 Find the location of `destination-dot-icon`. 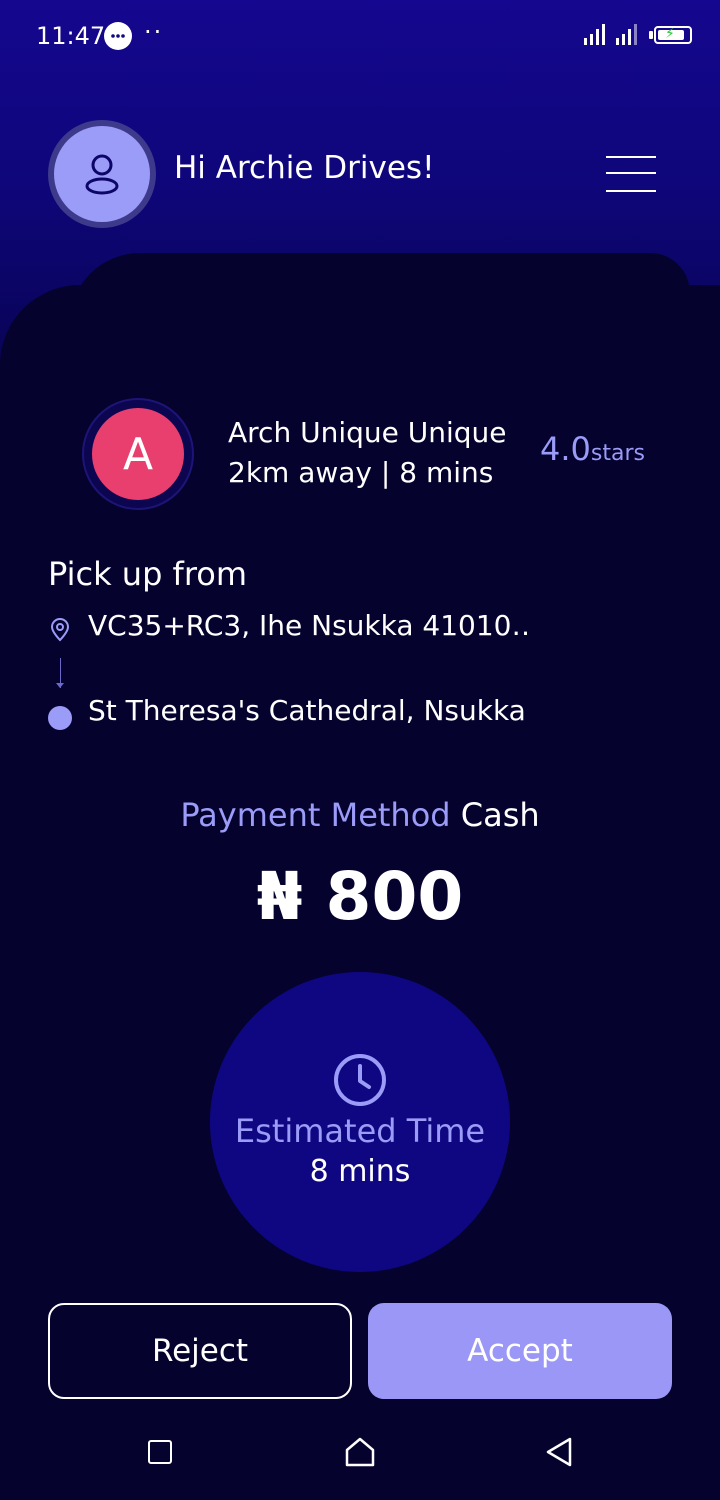

destination-dot-icon is located at coordinates (60, 718).